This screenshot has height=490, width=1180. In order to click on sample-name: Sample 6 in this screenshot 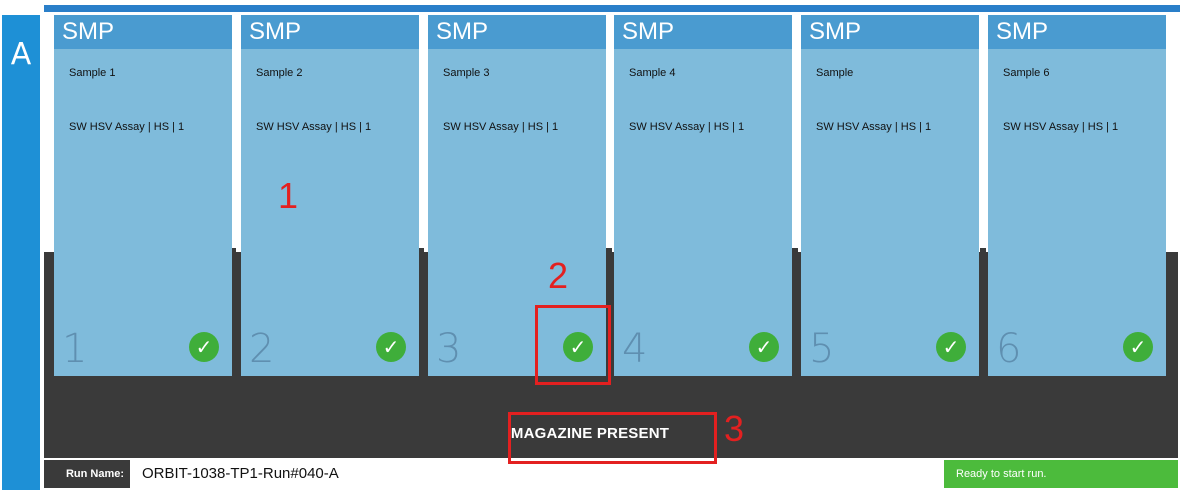, I will do `click(1026, 73)`.